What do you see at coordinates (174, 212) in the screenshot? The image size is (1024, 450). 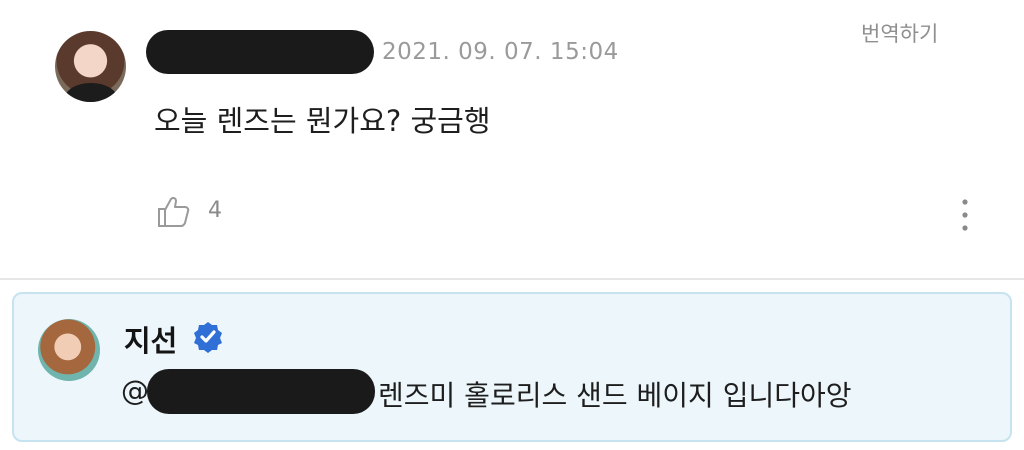 I see `thumbs-up-icon` at bounding box center [174, 212].